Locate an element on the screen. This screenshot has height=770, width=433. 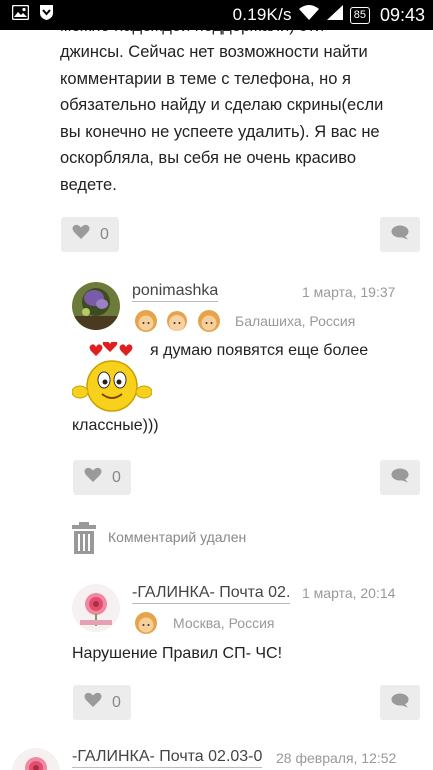
in-love-smiley-icon is located at coordinates (112, 377).